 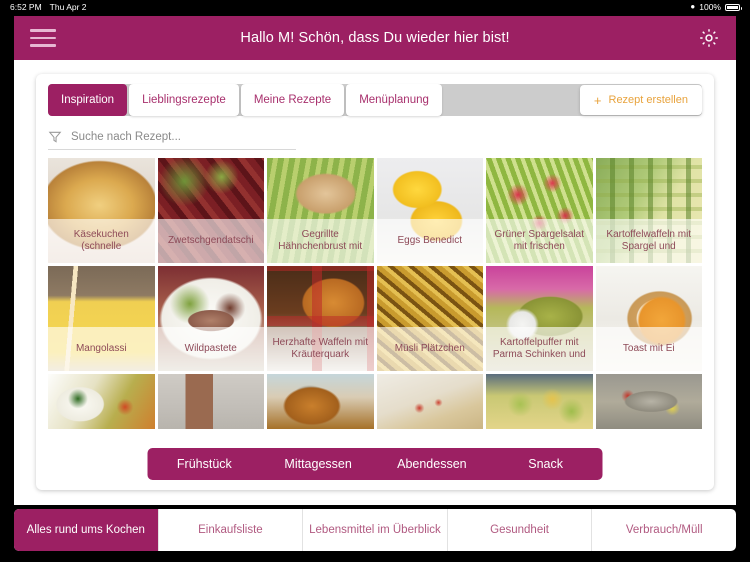 I want to click on recipe-title: Grüner Spargelsalat mit frischen, so click(x=539, y=241).